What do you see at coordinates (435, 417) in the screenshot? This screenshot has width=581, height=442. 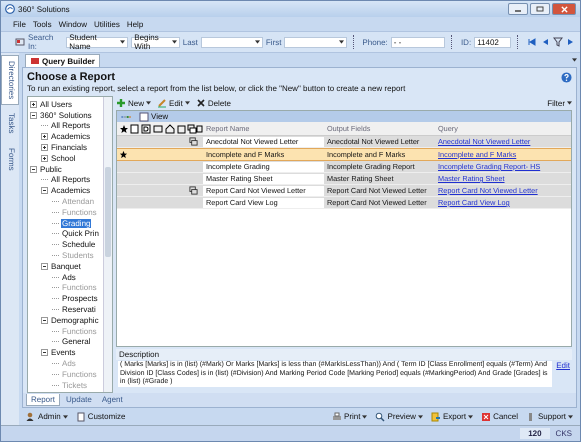 I see `export-icon` at bounding box center [435, 417].